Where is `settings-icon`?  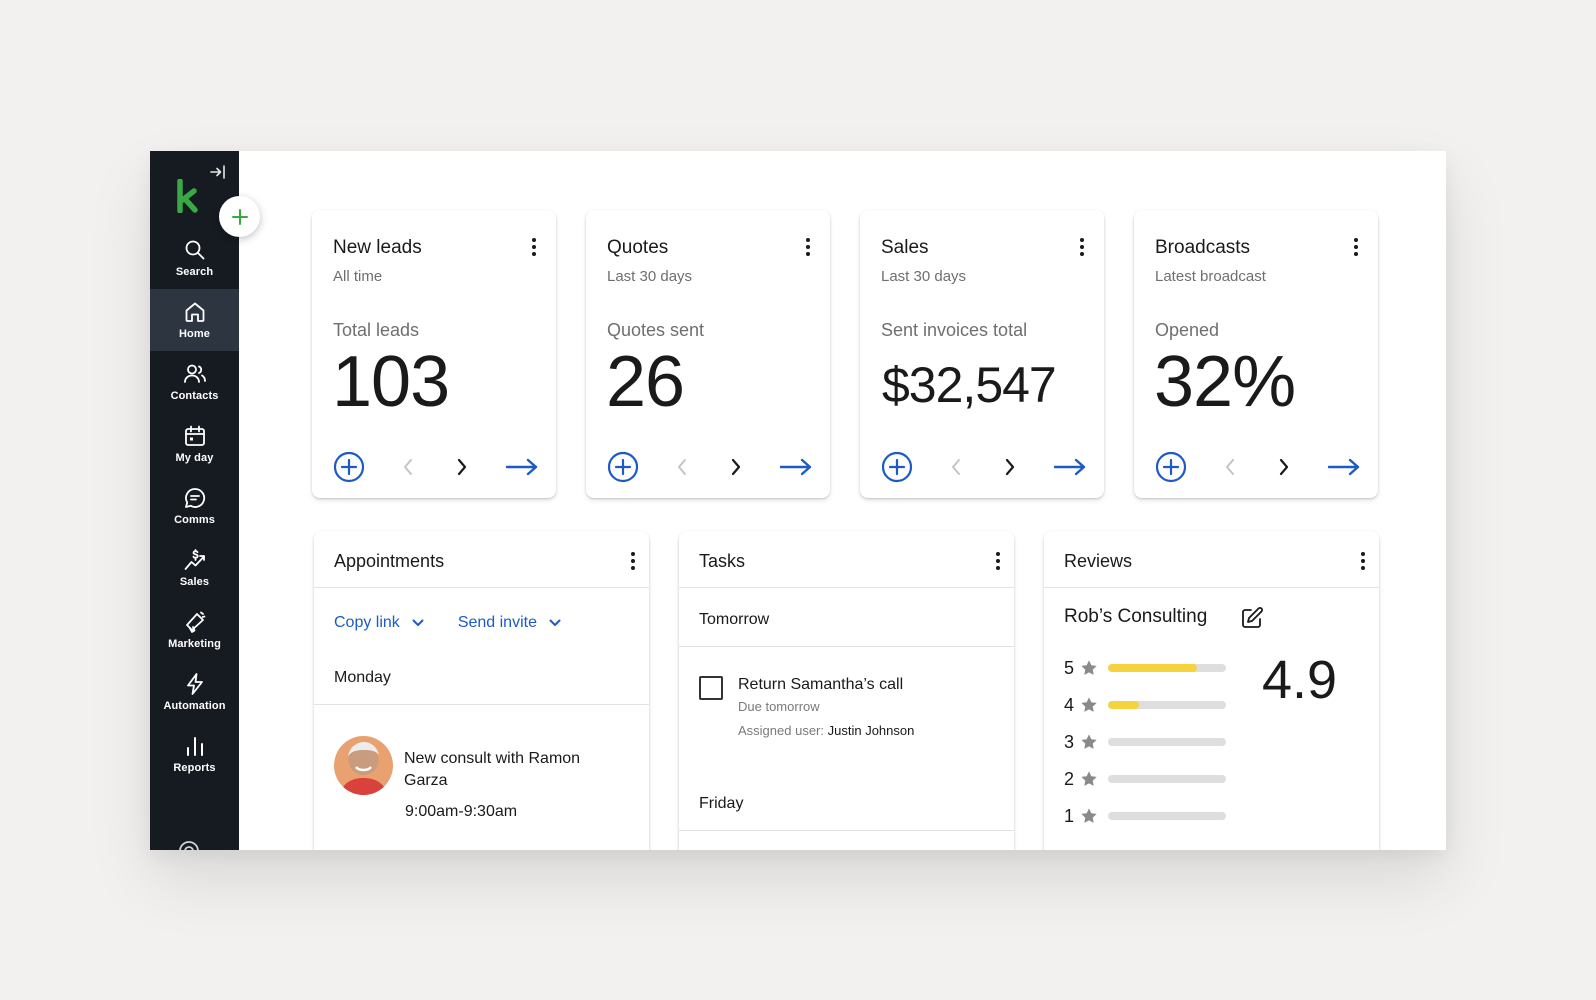 settings-icon is located at coordinates (189, 845).